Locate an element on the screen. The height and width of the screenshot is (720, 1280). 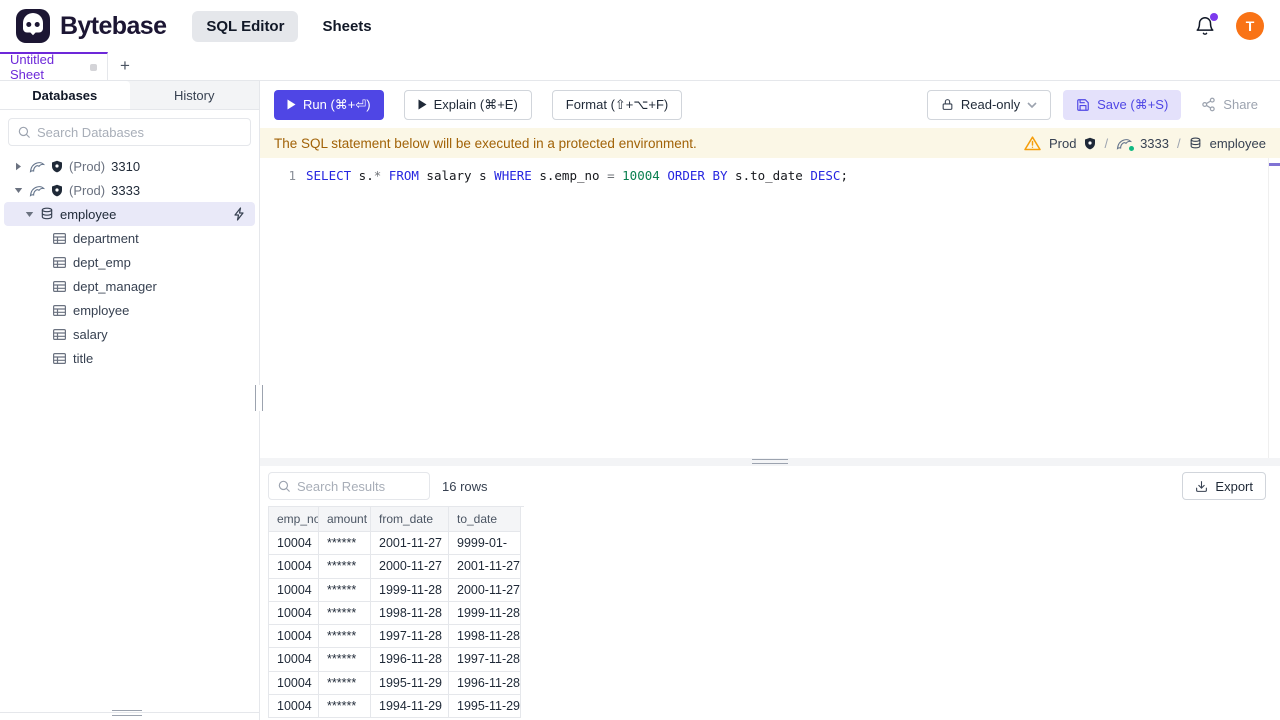
sidebar-resize-handle is located at coordinates (127, 713).